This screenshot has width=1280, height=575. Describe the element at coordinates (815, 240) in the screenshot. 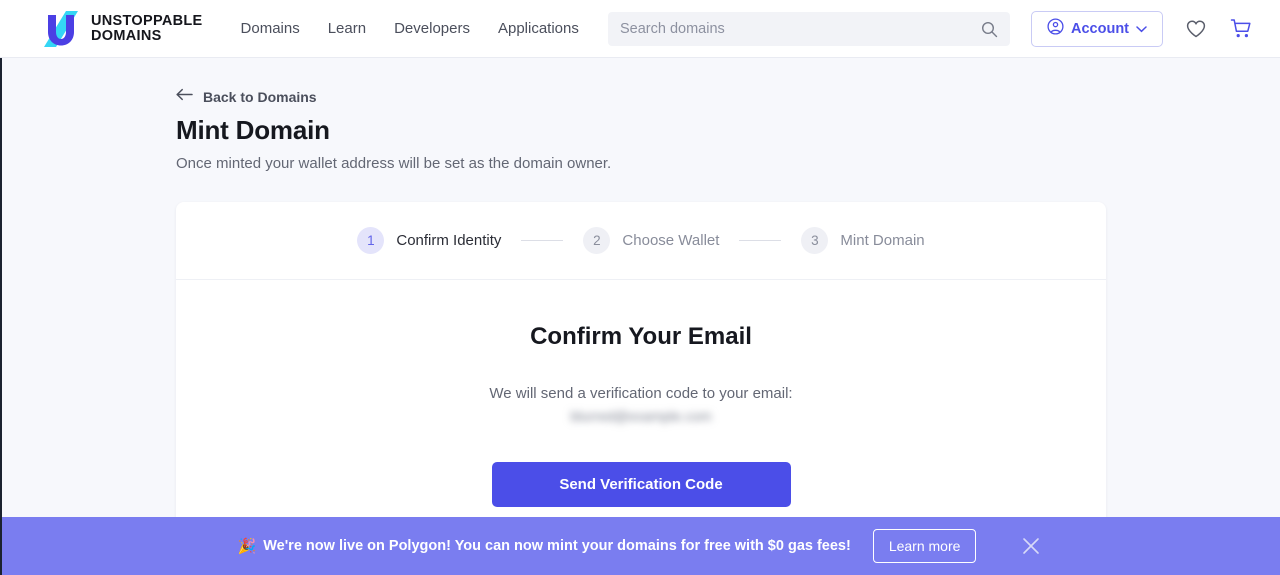

I see `step-number-3: 3` at that location.